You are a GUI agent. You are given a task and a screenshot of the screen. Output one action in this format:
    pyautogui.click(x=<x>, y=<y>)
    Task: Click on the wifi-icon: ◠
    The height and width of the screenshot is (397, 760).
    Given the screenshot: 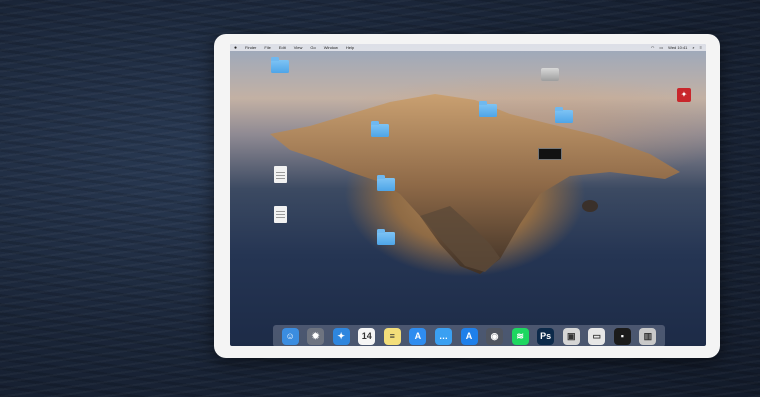 What is the action you would take?
    pyautogui.click(x=653, y=47)
    